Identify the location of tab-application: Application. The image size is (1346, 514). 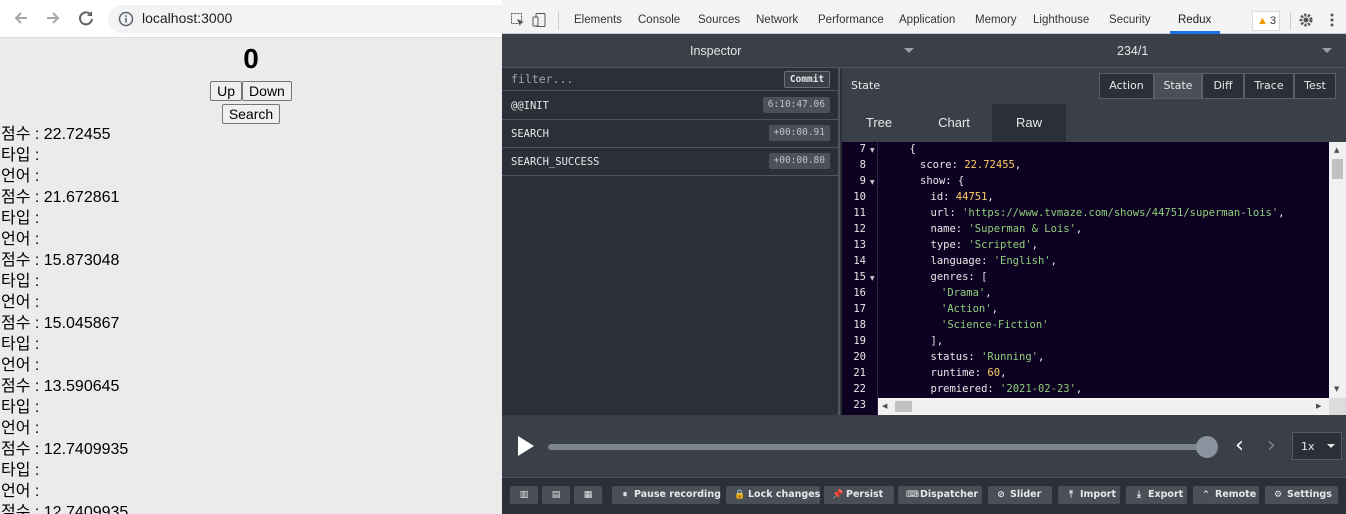
(927, 20).